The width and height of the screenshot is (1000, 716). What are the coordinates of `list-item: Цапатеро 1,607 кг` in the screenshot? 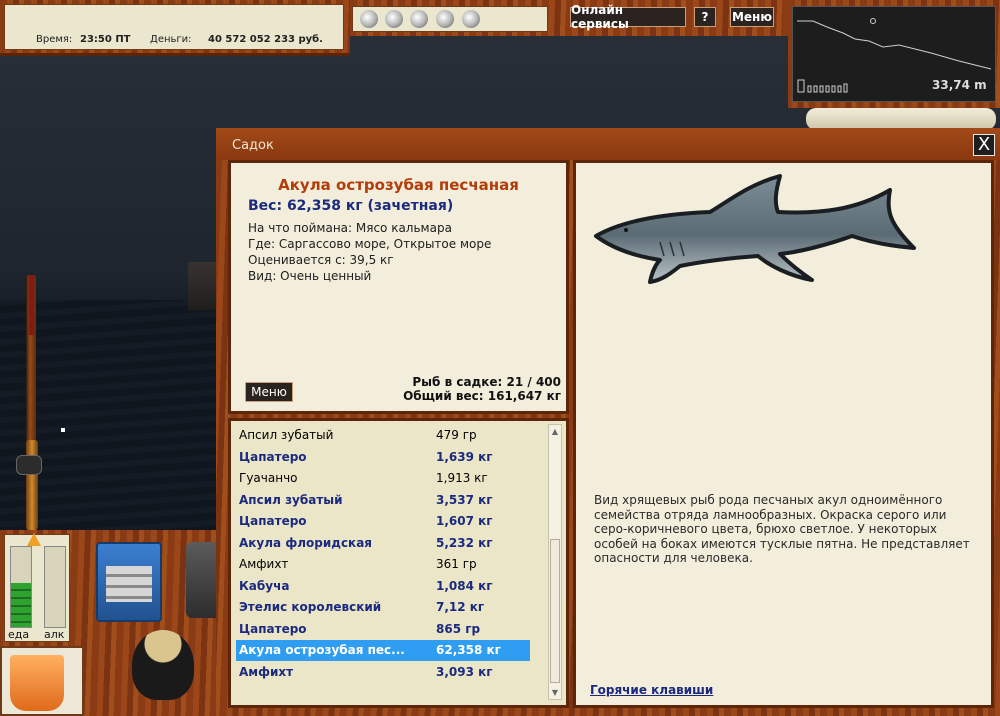 It's located at (383, 521).